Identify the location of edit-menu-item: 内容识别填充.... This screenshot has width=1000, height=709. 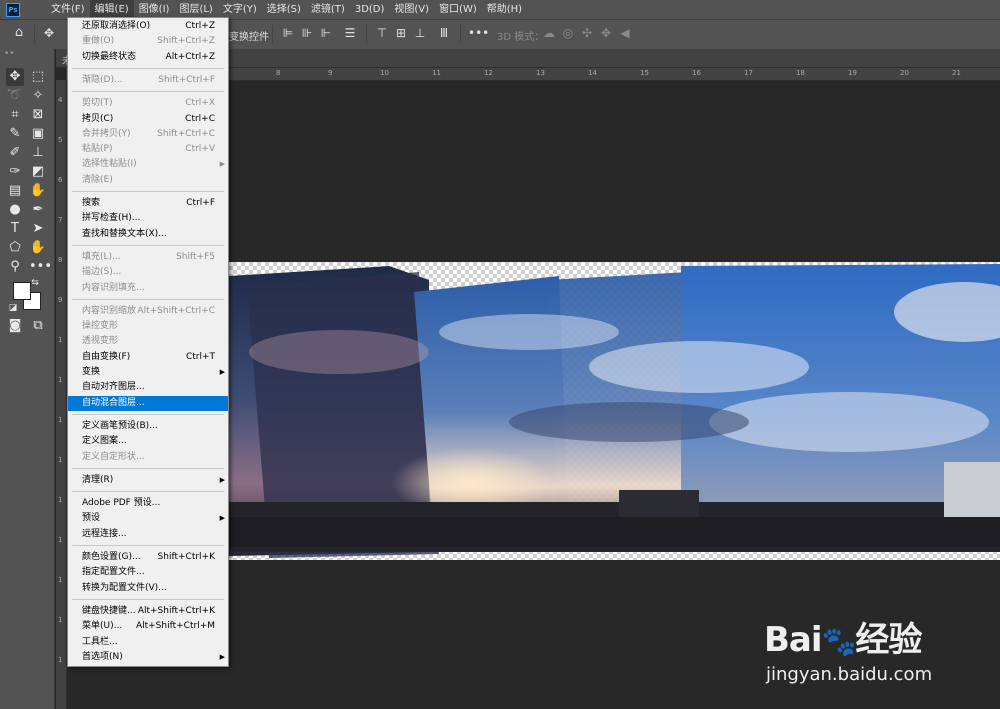
(148, 288).